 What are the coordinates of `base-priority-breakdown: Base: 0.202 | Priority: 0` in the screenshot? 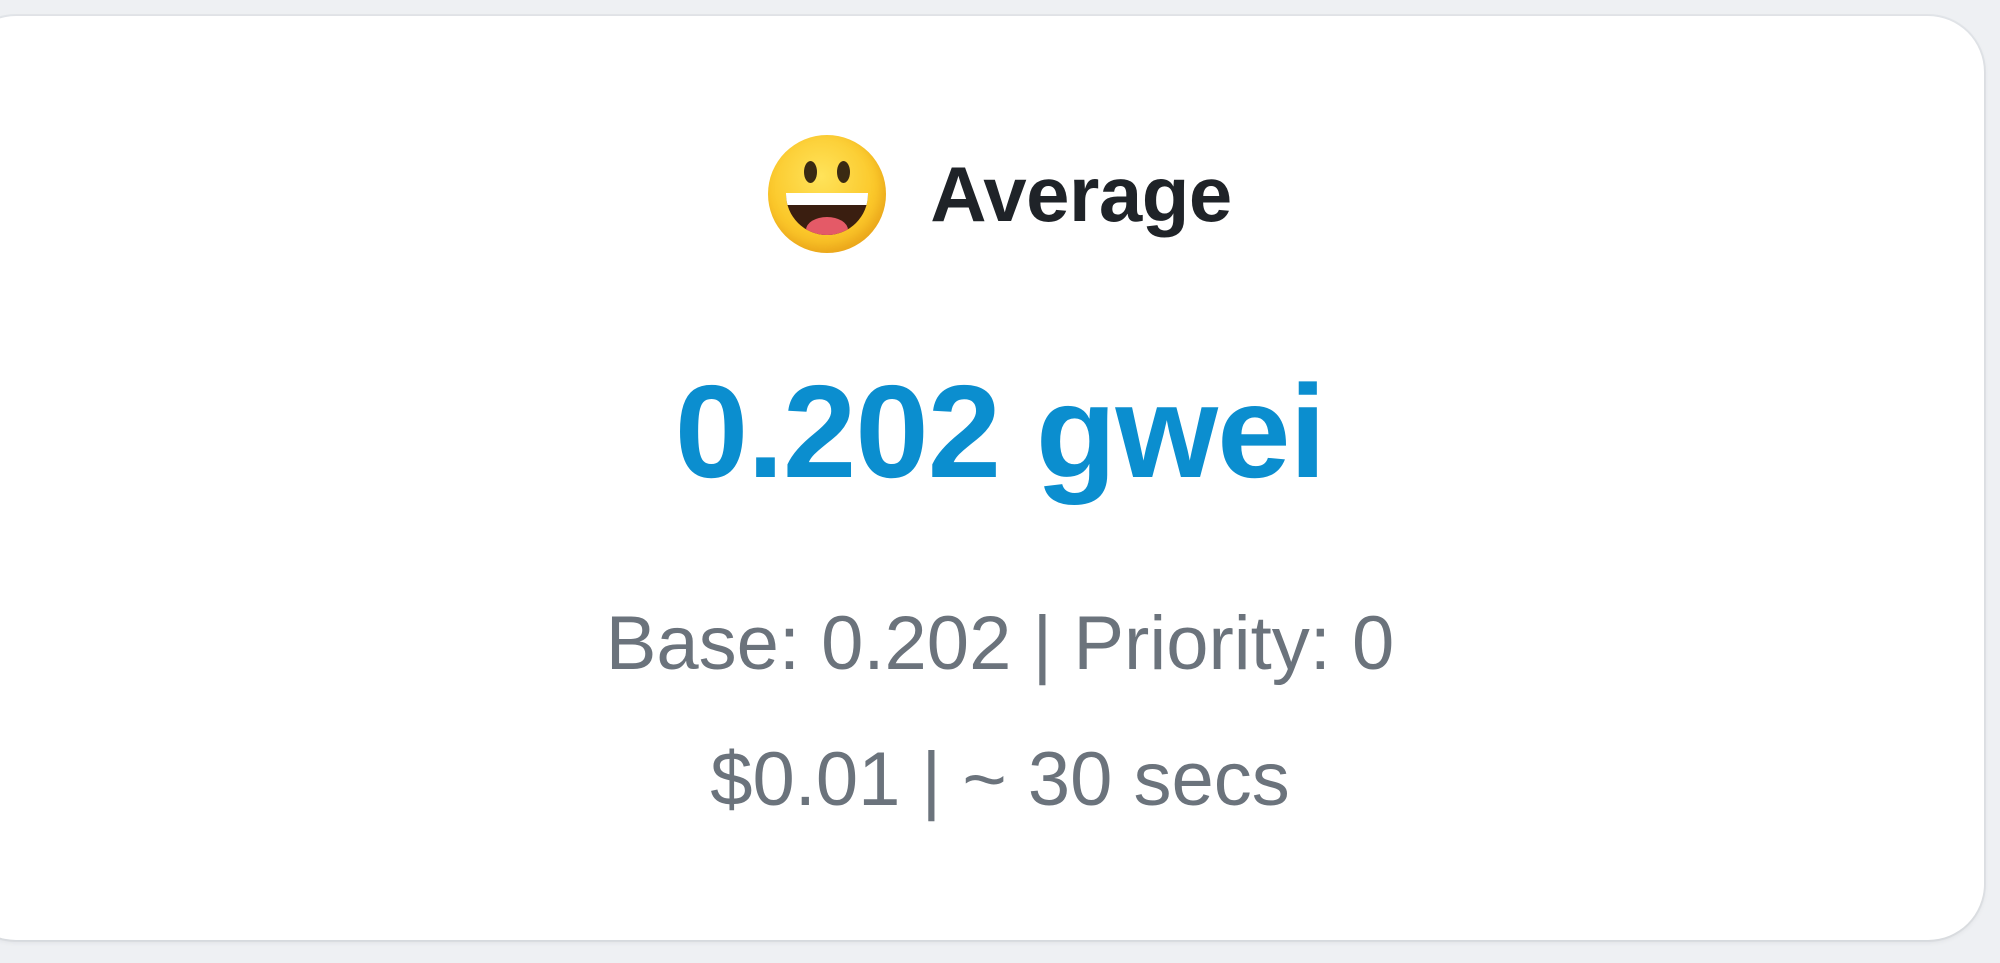 It's located at (1000, 643).